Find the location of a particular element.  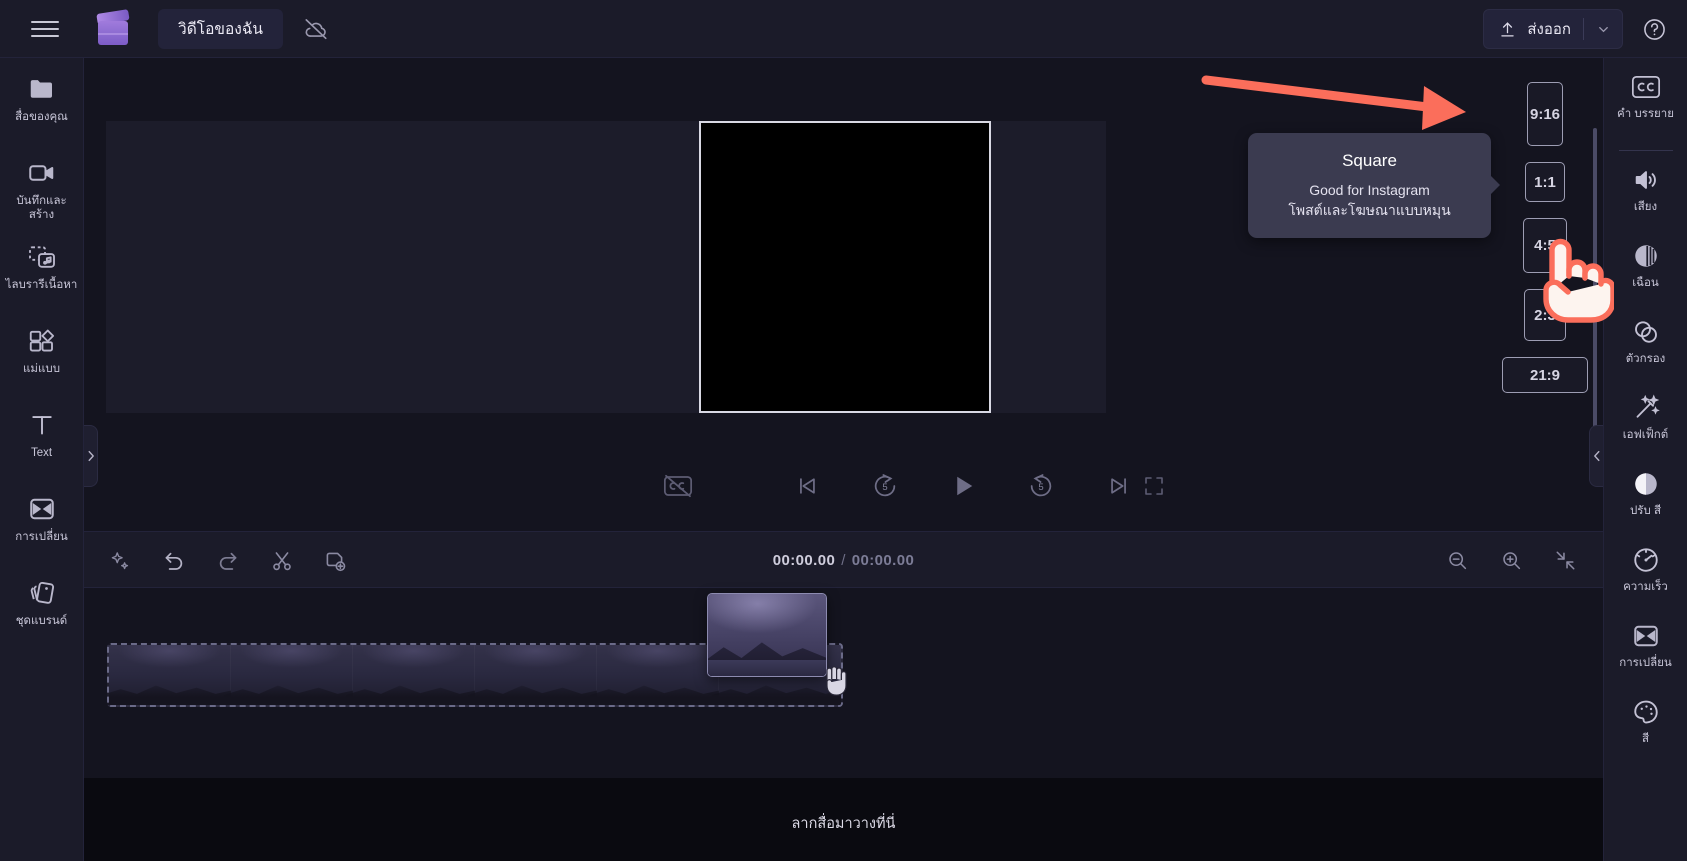

sidebar-item-your-media: สื่อของคุณ is located at coordinates (42, 108).